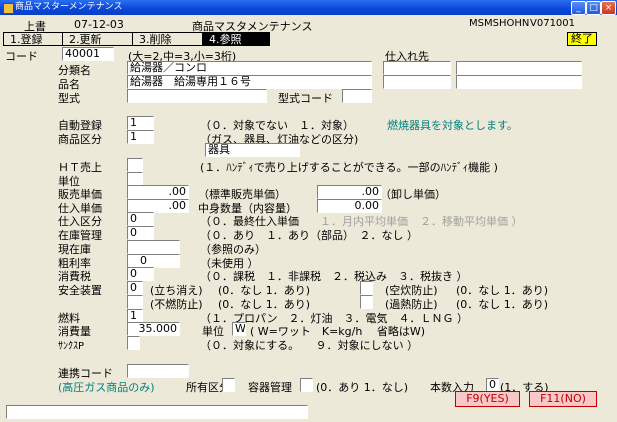 This screenshot has height=422, width=617. Describe the element at coordinates (305, 98) in the screenshot. I see `model-code-label: 型式コード` at that location.